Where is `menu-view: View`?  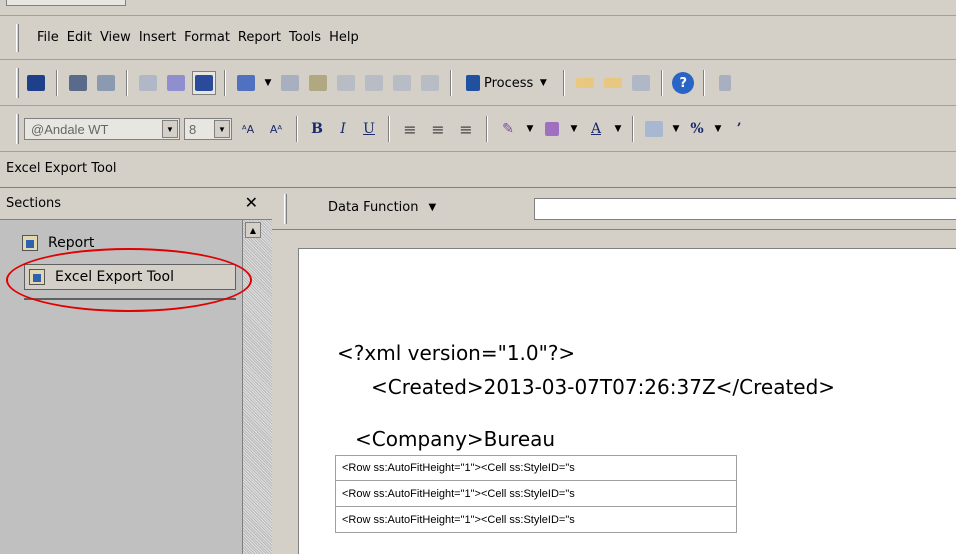 menu-view: View is located at coordinates (115, 37).